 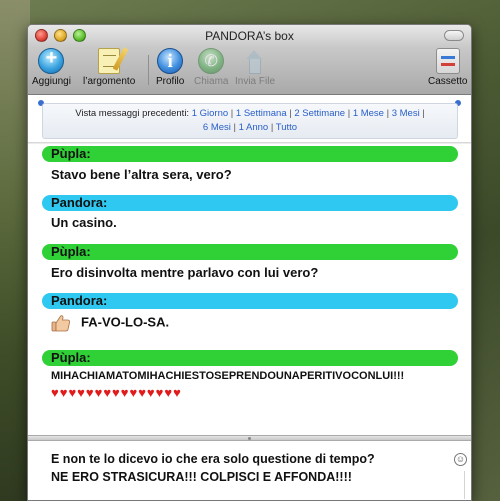 I want to click on history-link-3-months: 3 Mesi, so click(x=406, y=113).